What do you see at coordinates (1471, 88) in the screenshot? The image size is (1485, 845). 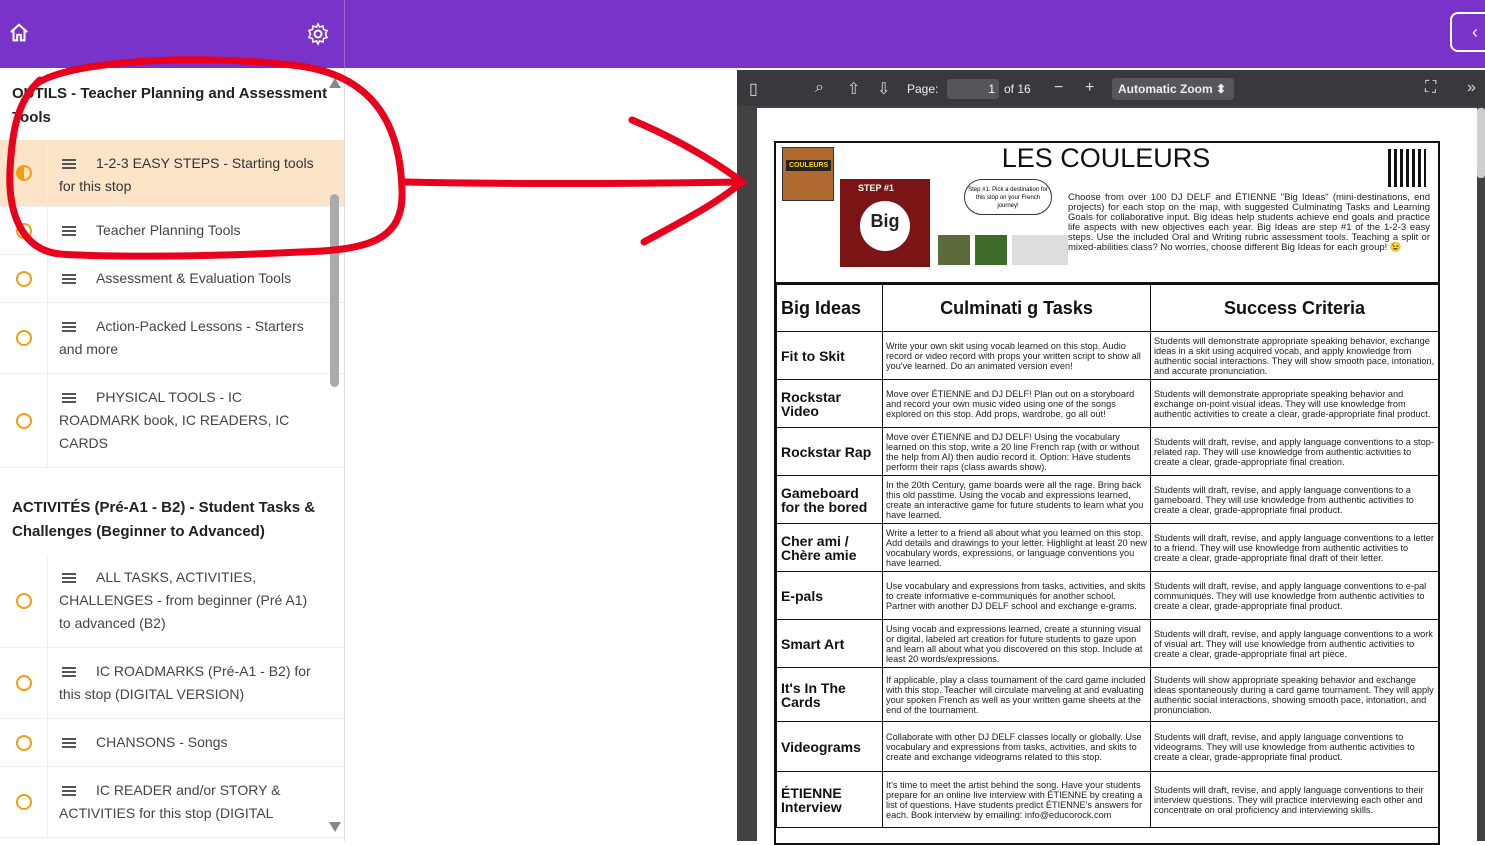 I see `chevrons-right-icon: »` at bounding box center [1471, 88].